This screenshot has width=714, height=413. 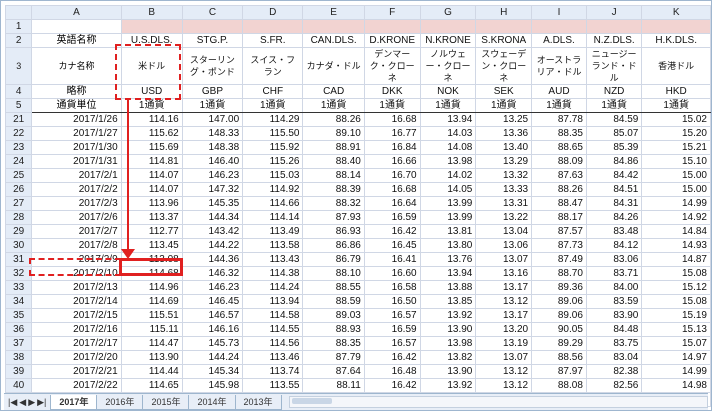 I want to click on rate-cell: 115.92, so click(x=273, y=147).